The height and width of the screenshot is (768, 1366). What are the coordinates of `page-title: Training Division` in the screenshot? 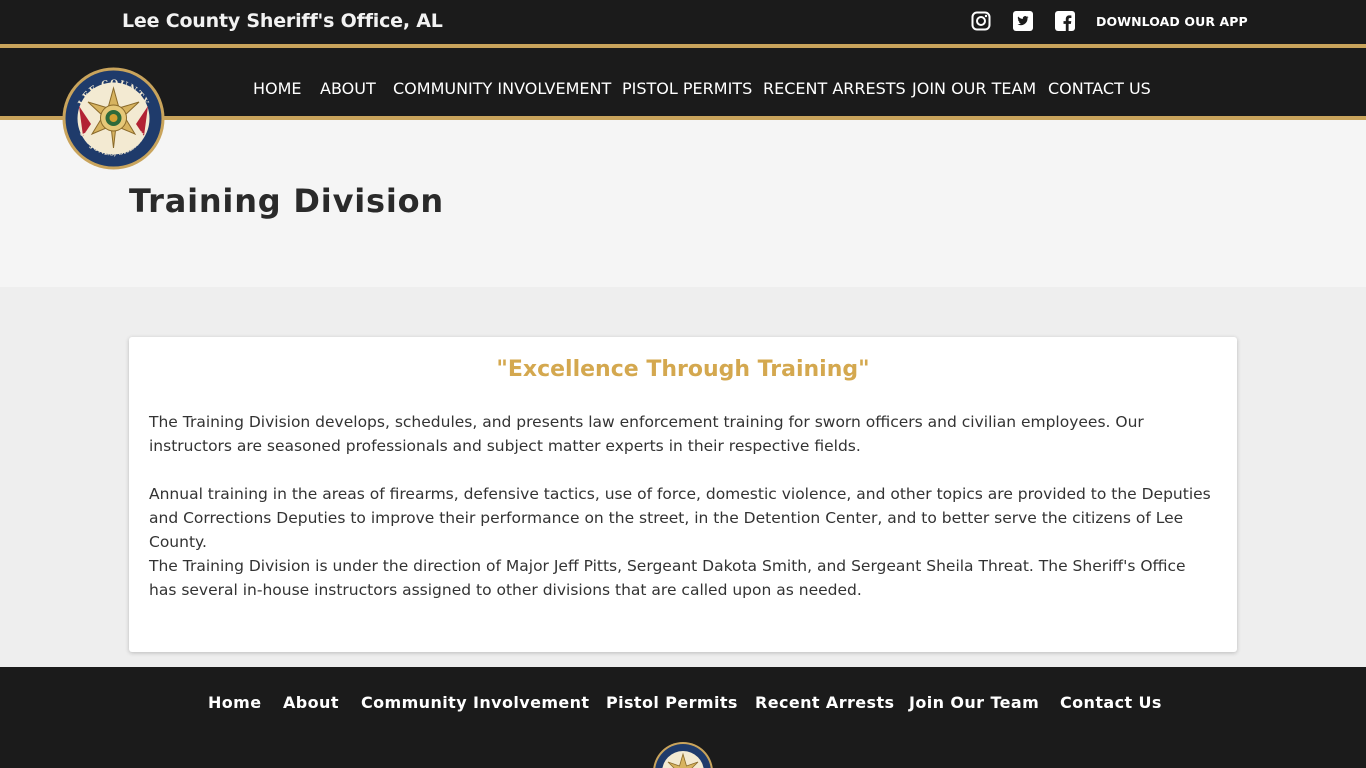 It's located at (286, 201).